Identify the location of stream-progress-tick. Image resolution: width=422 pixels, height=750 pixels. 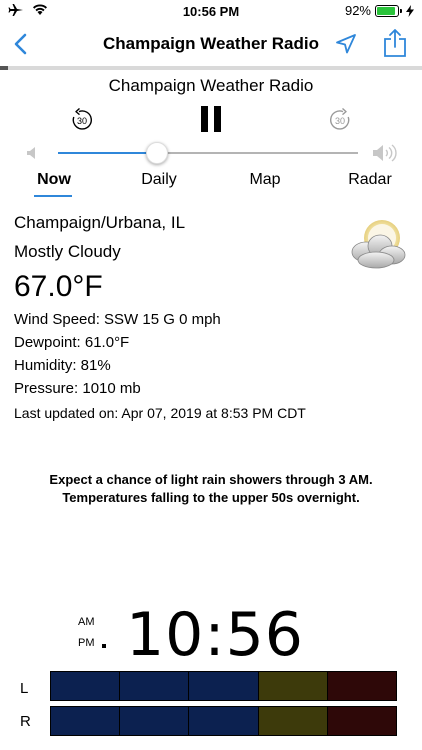
(4, 68).